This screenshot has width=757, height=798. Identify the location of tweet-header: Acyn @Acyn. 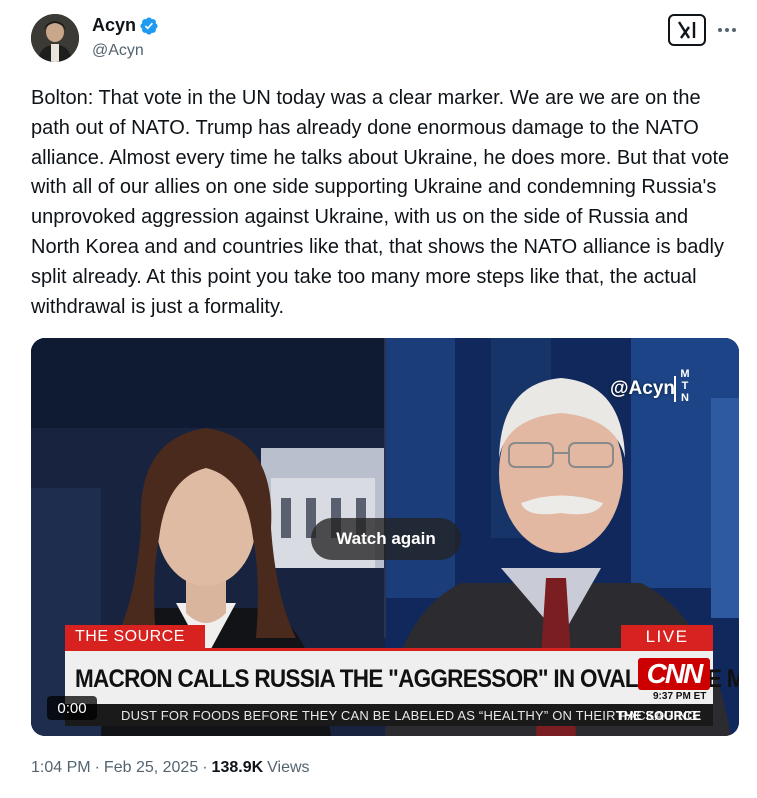
(385, 39).